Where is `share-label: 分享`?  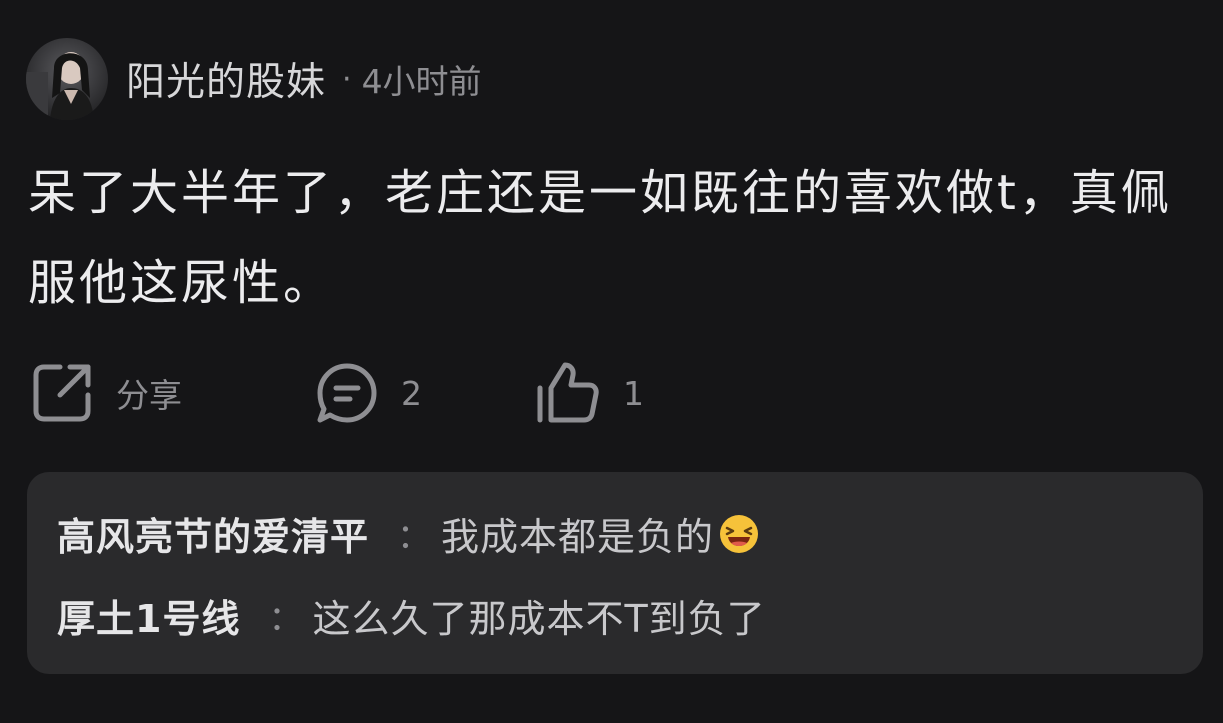
share-label: 分享 is located at coordinates (149, 395).